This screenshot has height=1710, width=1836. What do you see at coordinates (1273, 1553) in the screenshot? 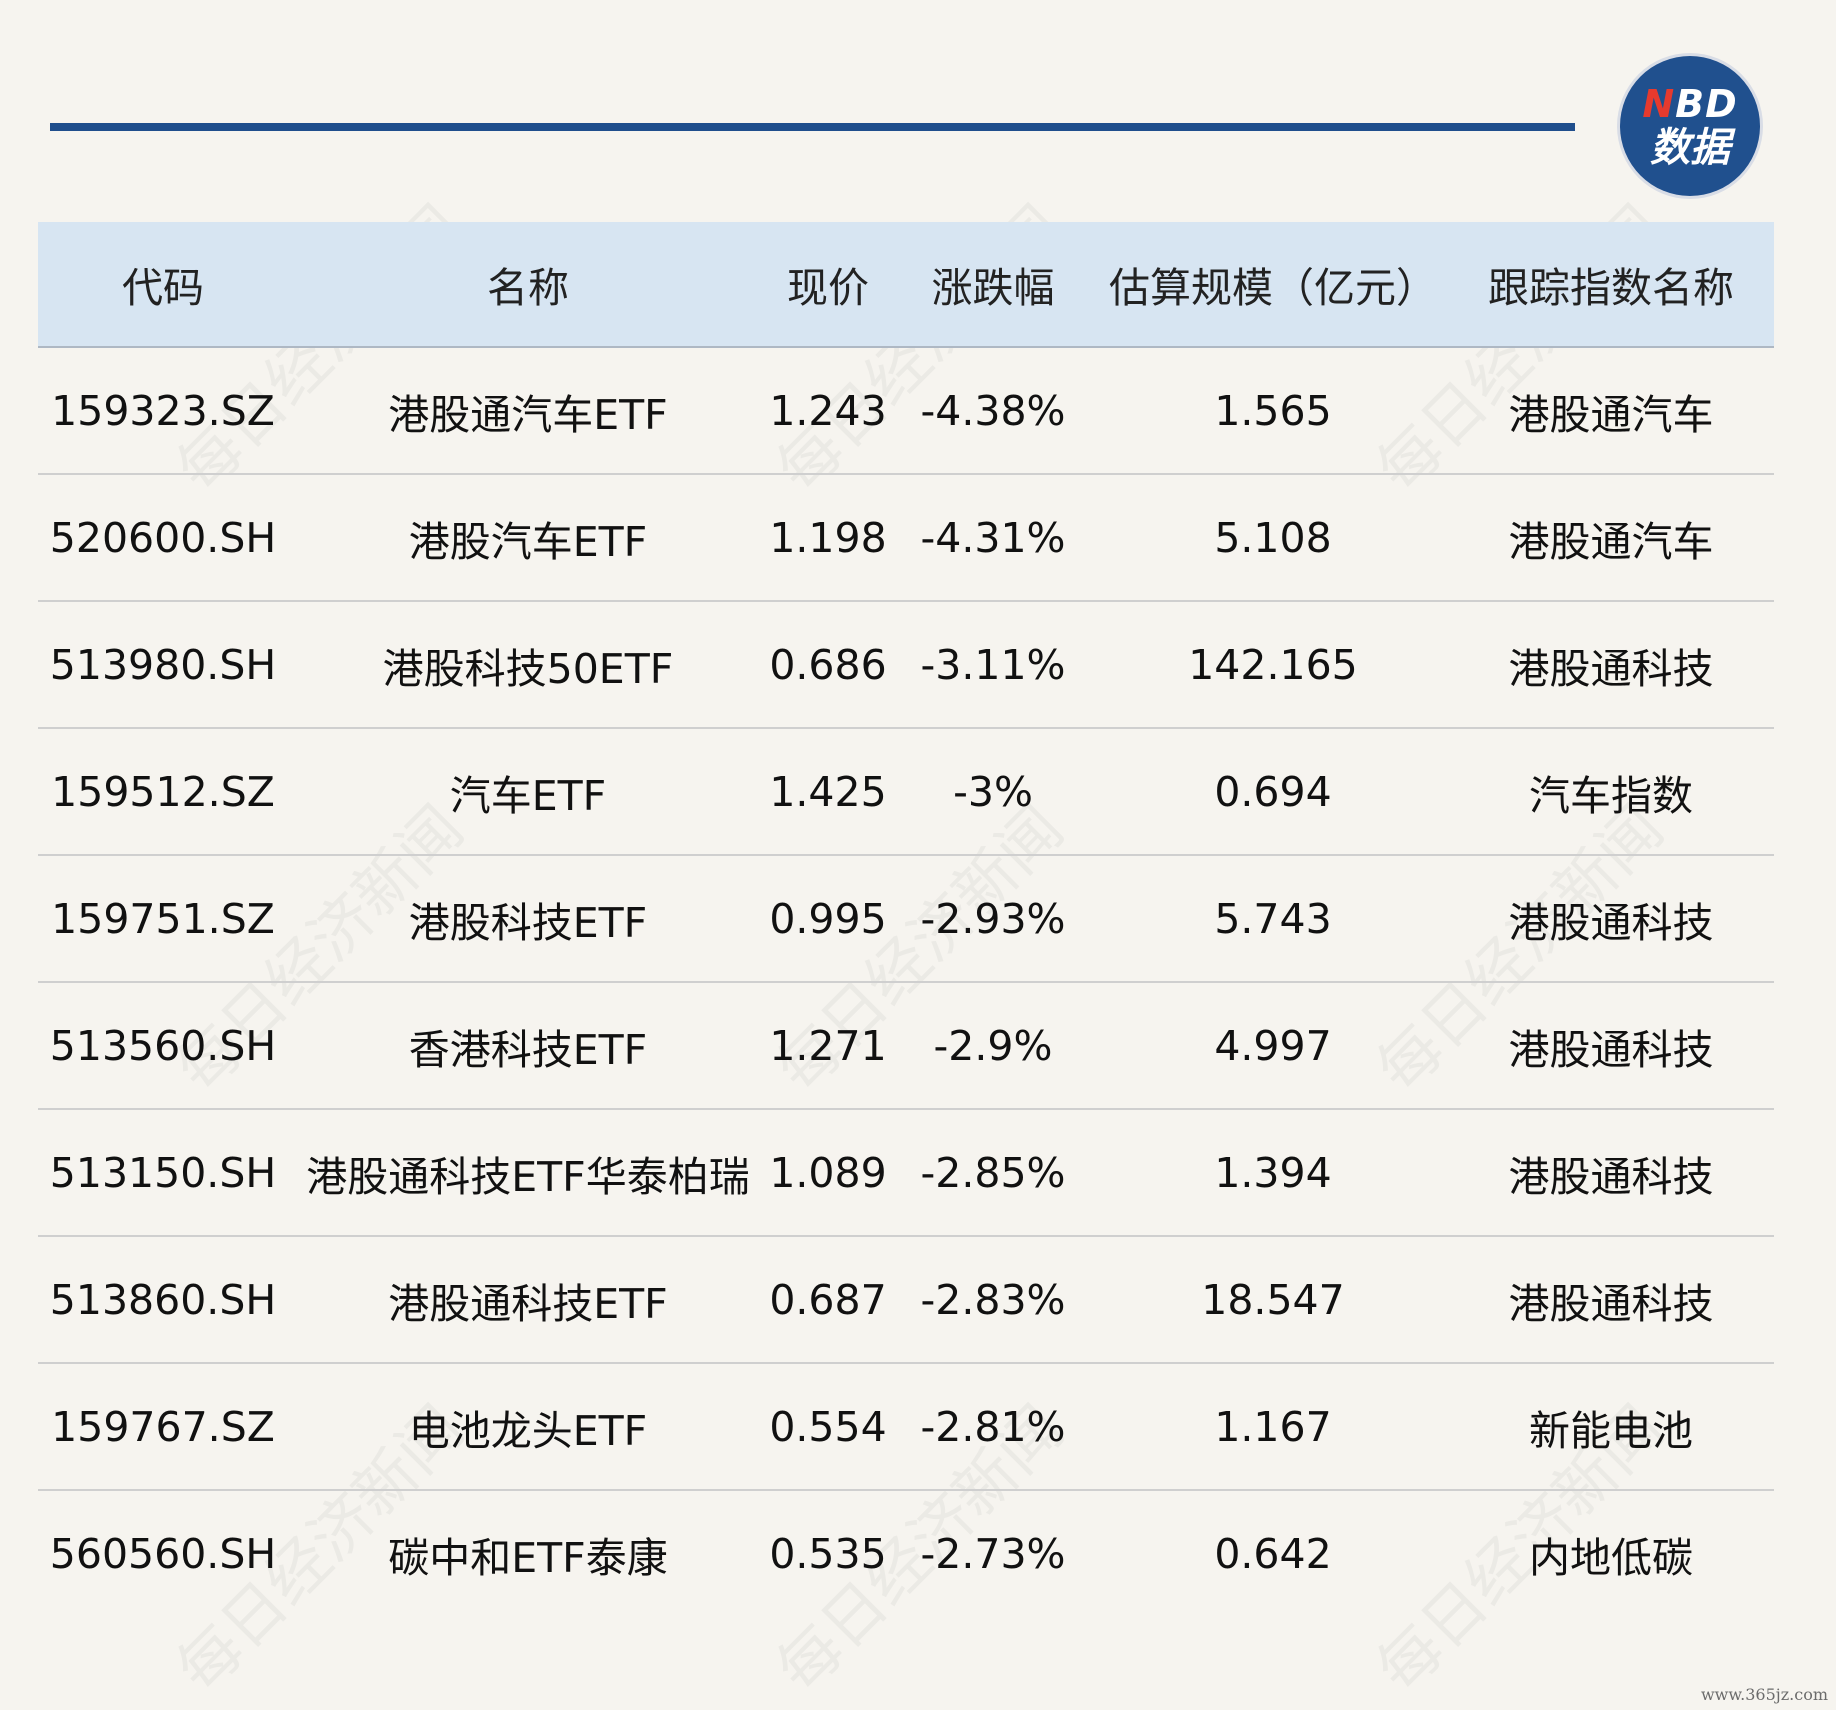
I see `cell-scale: 0.642` at bounding box center [1273, 1553].